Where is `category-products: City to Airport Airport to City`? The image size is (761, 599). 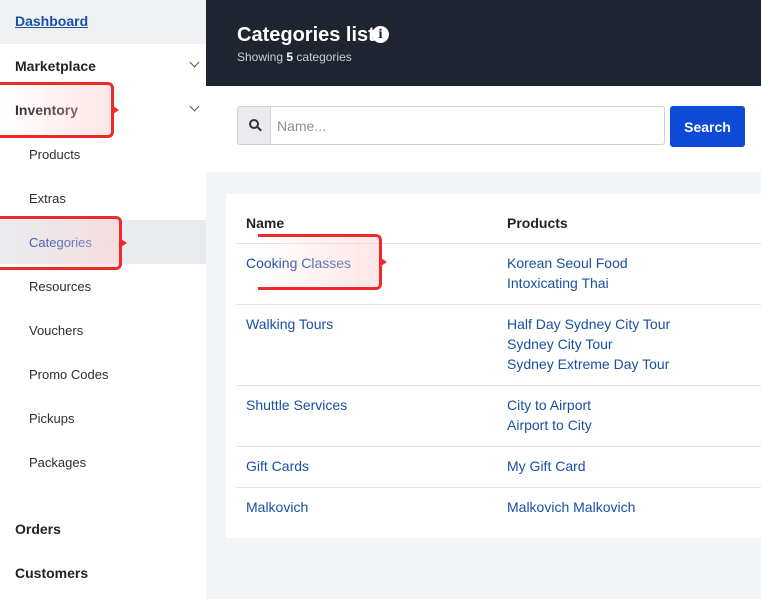 category-products: City to Airport Airport to City is located at coordinates (549, 415).